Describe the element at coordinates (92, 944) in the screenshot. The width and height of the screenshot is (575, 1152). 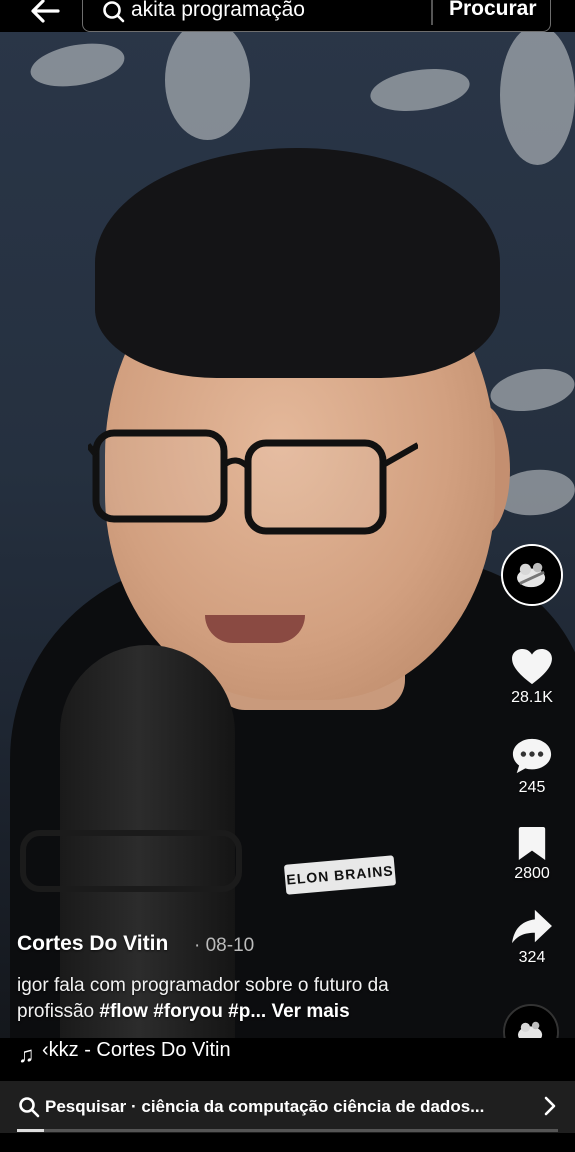
I see `author-name: Cortes Do Vitin` at that location.